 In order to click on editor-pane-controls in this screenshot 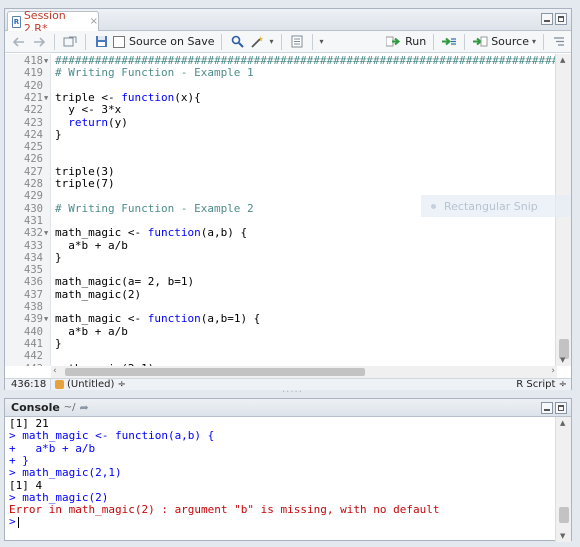, I will do `click(554, 19)`.